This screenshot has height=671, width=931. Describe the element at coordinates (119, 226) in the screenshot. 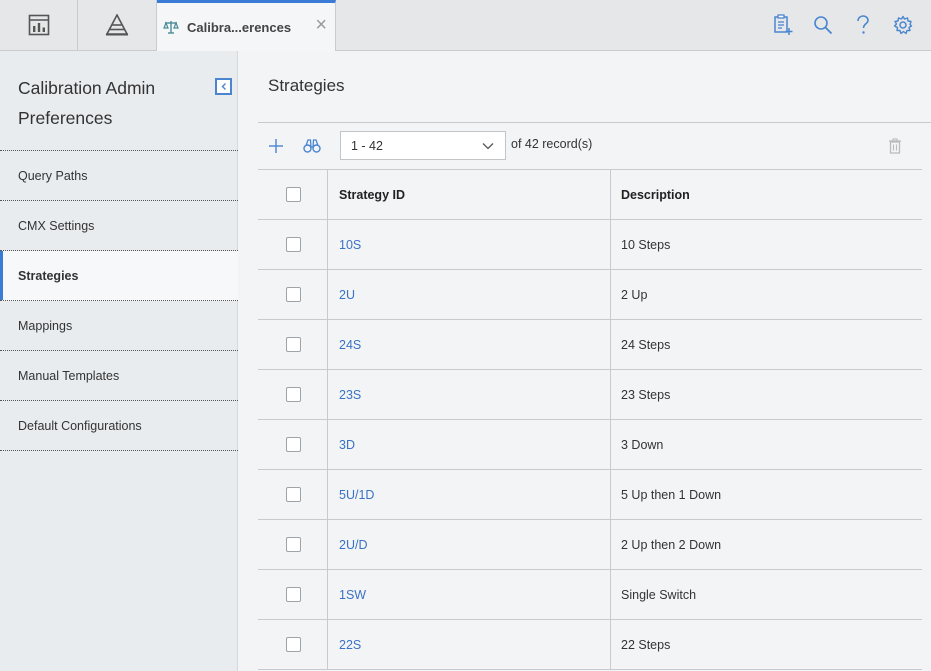

I see `sidebar-item-cmx-settings: CMX Settings` at that location.